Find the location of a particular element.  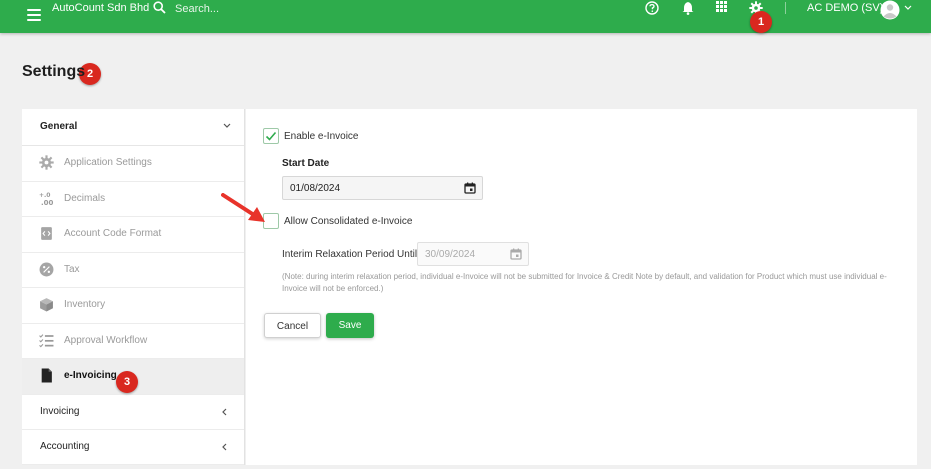

decimals-icon: +.0.00 is located at coordinates (46, 199).